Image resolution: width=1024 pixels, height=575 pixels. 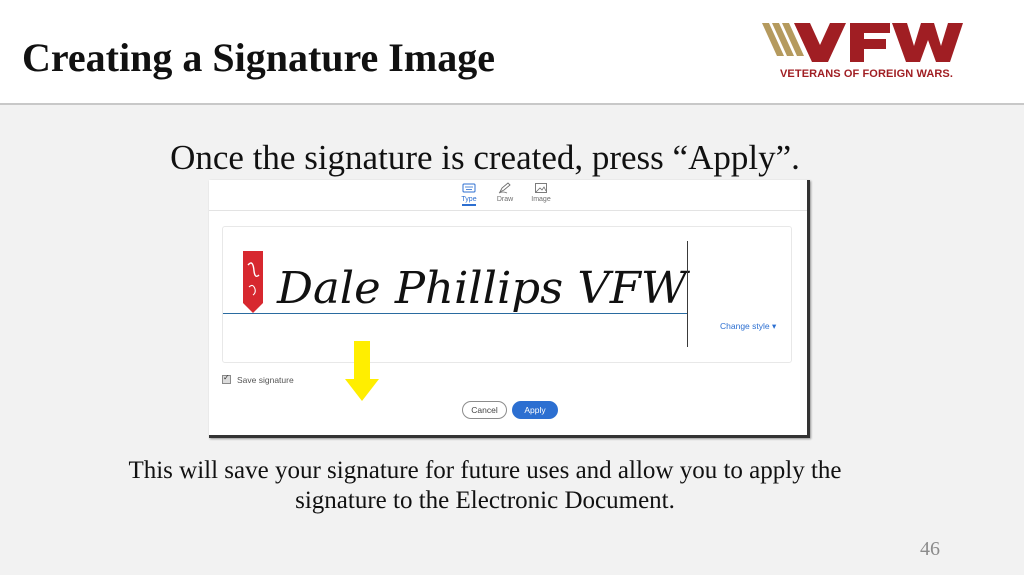 I want to click on signature-input-area: Dale Phillips VFW Change style ▾, so click(x=507, y=294).